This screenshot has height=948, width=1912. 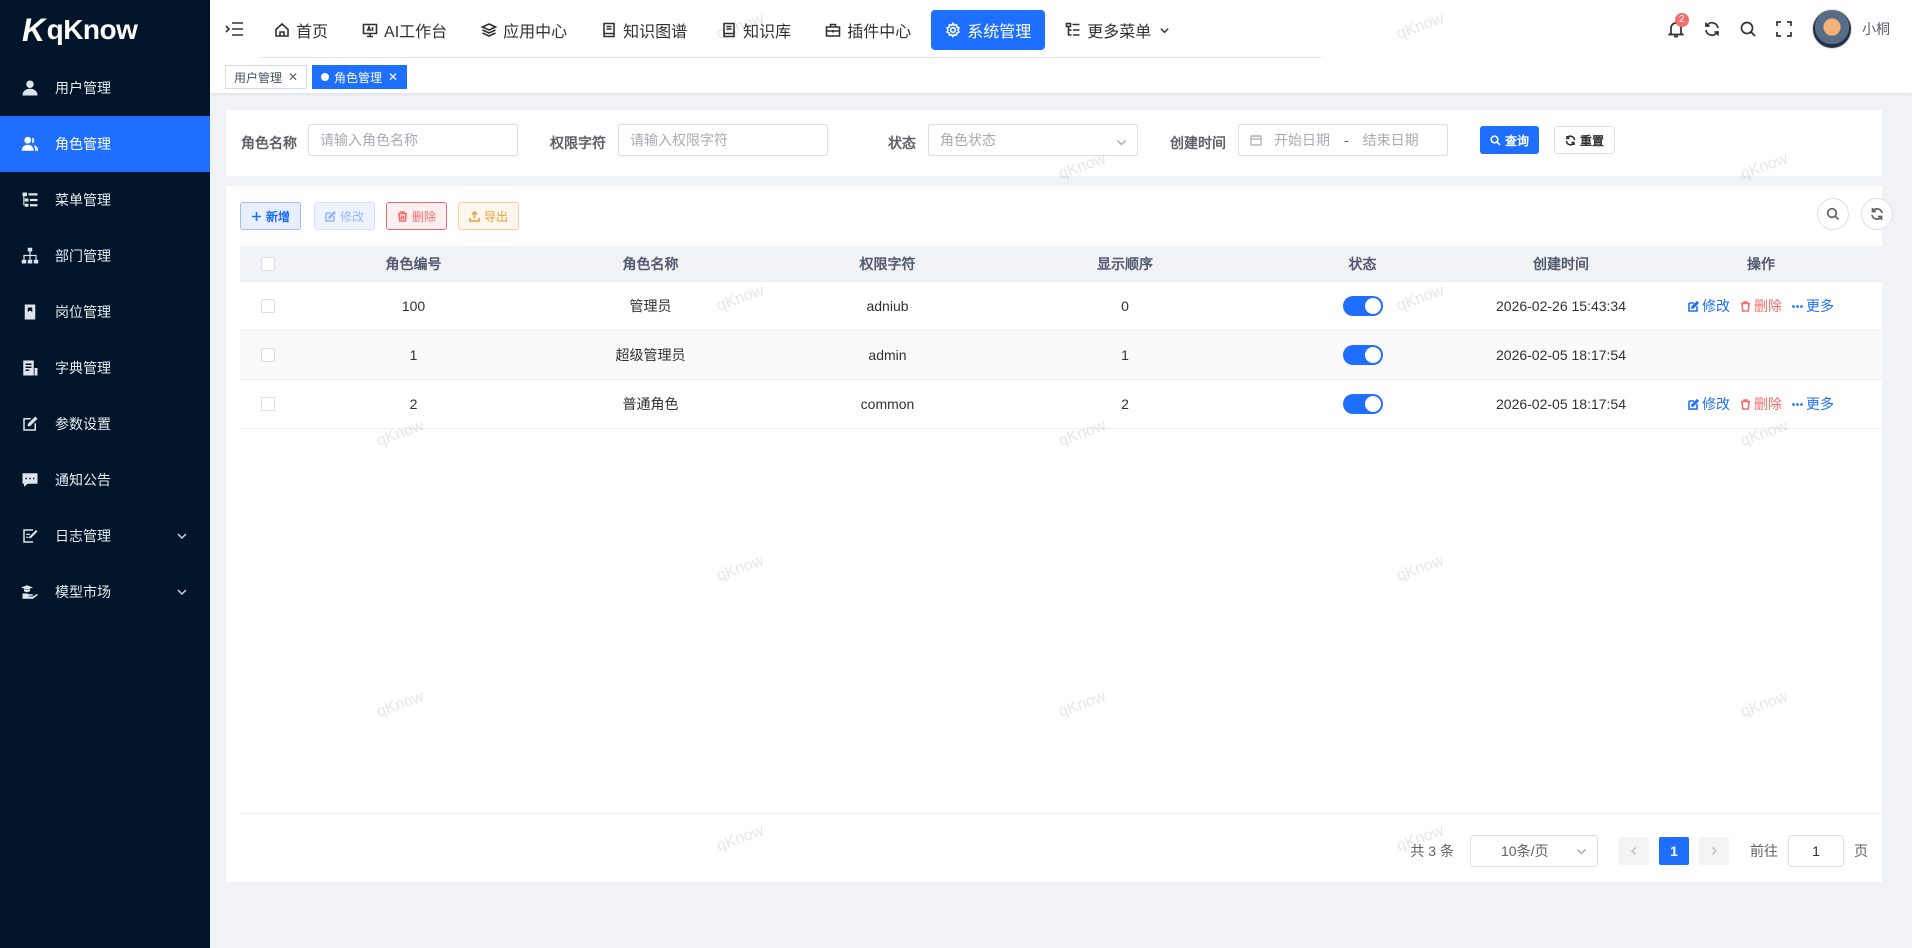 I want to click on export-button: 导出, so click(x=489, y=216).